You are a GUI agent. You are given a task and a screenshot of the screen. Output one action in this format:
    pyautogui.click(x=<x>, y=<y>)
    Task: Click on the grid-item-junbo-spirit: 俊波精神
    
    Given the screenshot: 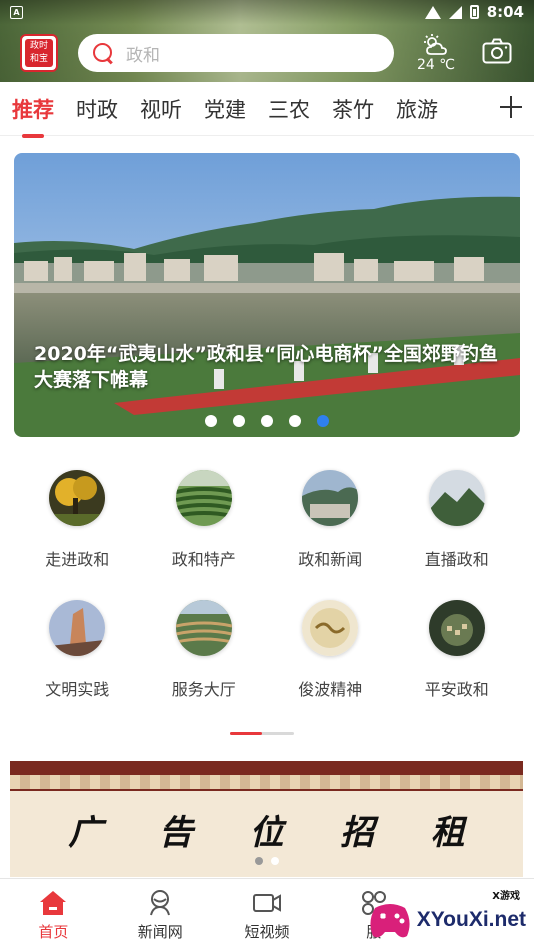 What is the action you would take?
    pyautogui.click(x=330, y=650)
    